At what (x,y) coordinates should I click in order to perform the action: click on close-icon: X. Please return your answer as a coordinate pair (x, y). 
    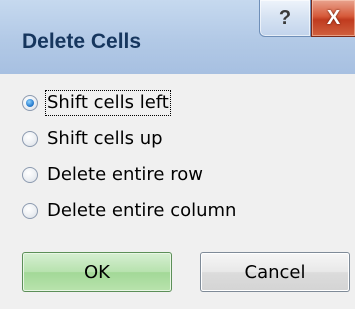
    Looking at the image, I should click on (333, 17).